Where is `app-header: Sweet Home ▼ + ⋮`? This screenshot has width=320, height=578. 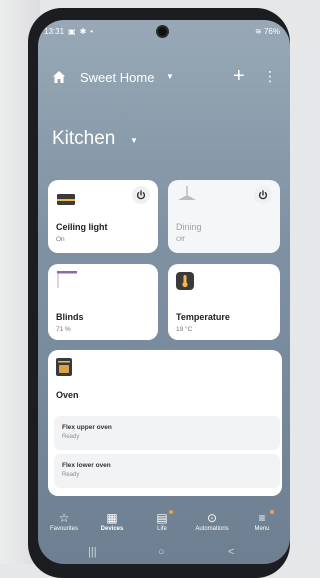 app-header: Sweet Home ▼ + ⋮ is located at coordinates (164, 77).